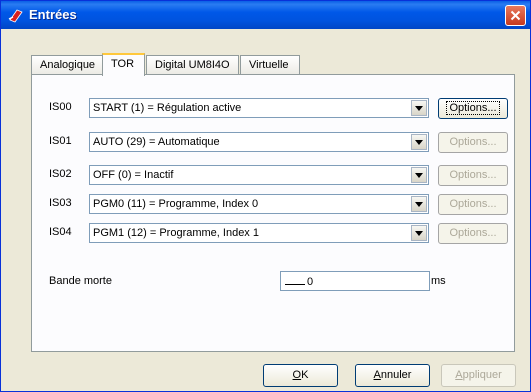 The height and width of the screenshot is (392, 531). What do you see at coordinates (60, 203) in the screenshot?
I see `input-label-is03: IS03` at bounding box center [60, 203].